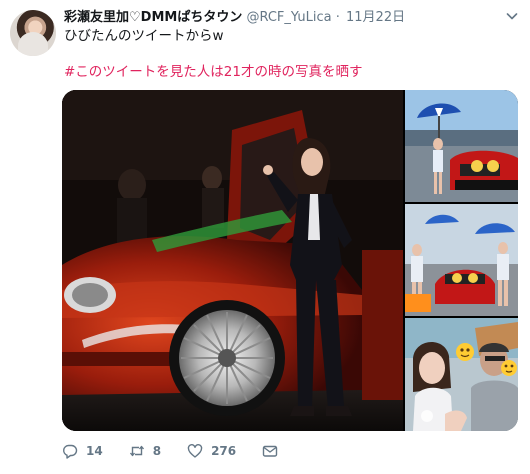 The height and width of the screenshot is (474, 530). I want to click on tweet-header: 彩瀬友里加♡DMMぱちタウン @RCF_YuLica · 11月22日, so click(234, 18).